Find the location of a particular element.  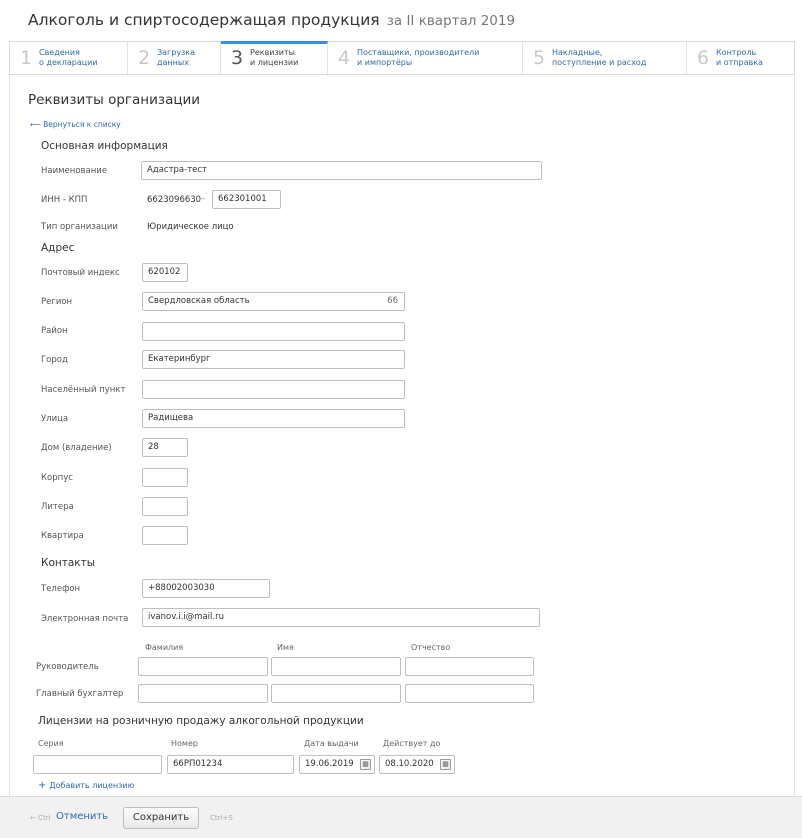

step-label: Реквизиты и лицензии is located at coordinates (274, 57).